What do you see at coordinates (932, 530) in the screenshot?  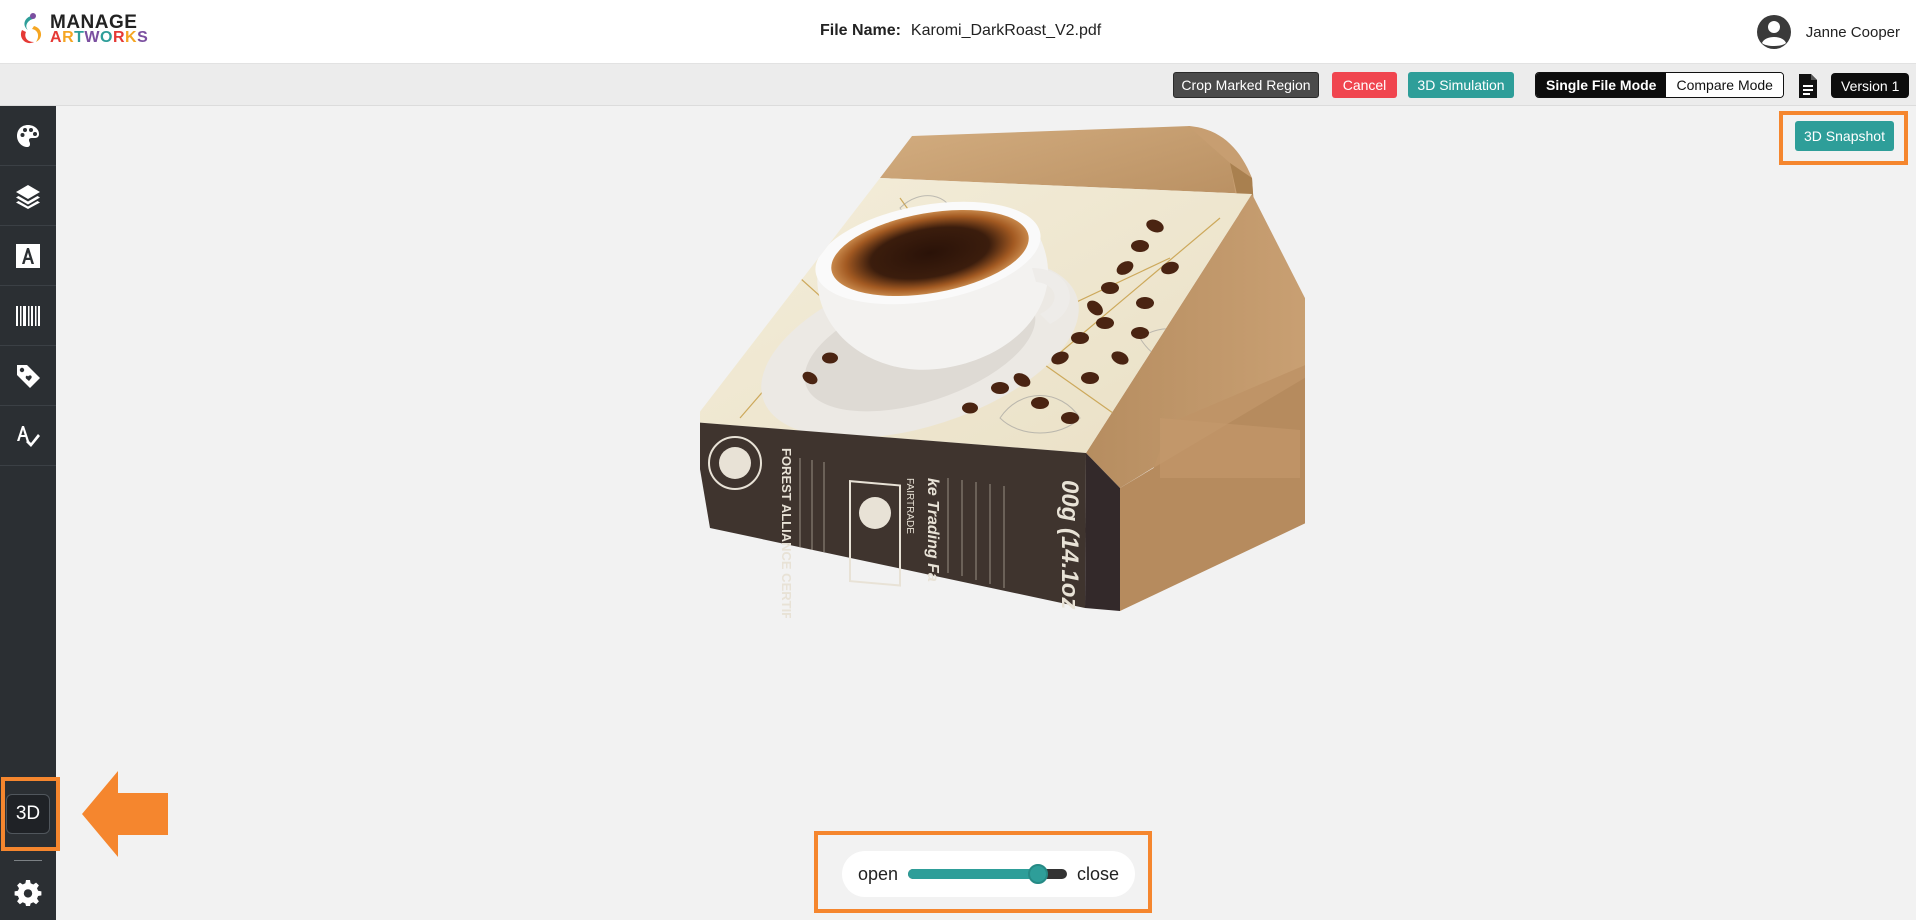 I see `trading-text: ke Trading Fa` at bounding box center [932, 530].